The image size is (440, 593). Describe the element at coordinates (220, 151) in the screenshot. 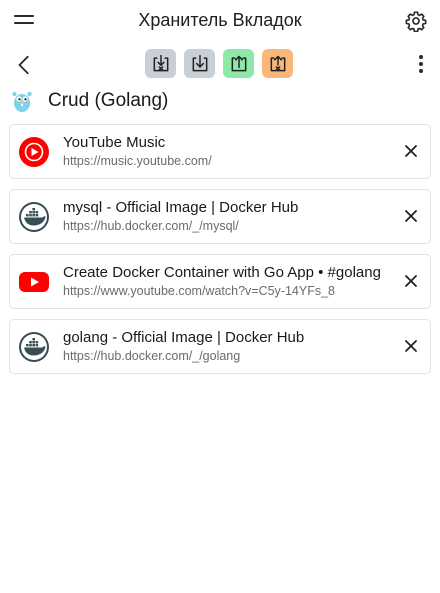

I see `tab-item: YouTube Music https://music.youtube.com/` at that location.